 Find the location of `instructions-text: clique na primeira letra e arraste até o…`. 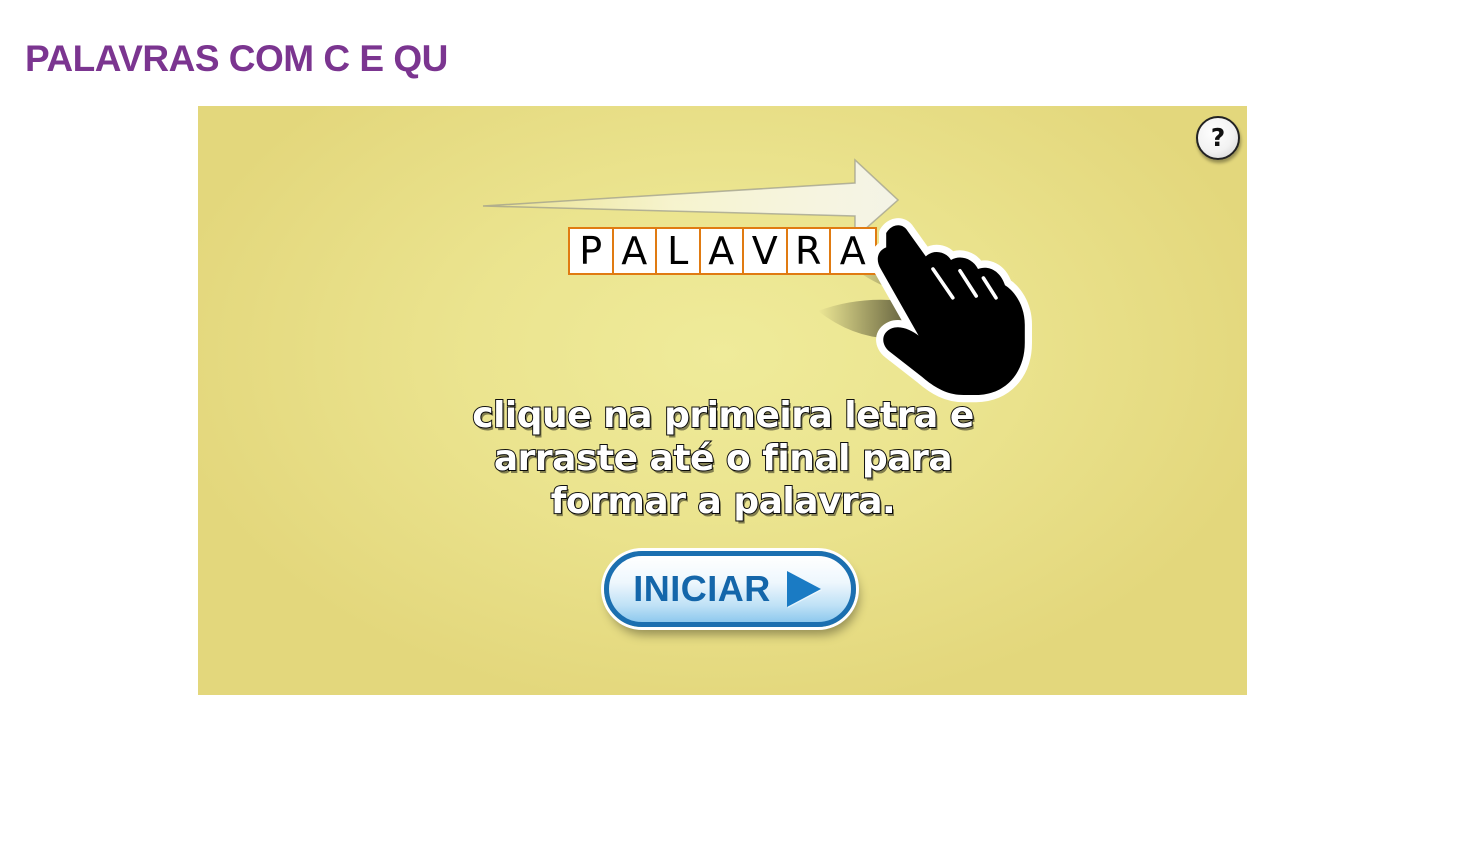

instructions-text: clique na primeira letra e arraste até o… is located at coordinates (723, 458).